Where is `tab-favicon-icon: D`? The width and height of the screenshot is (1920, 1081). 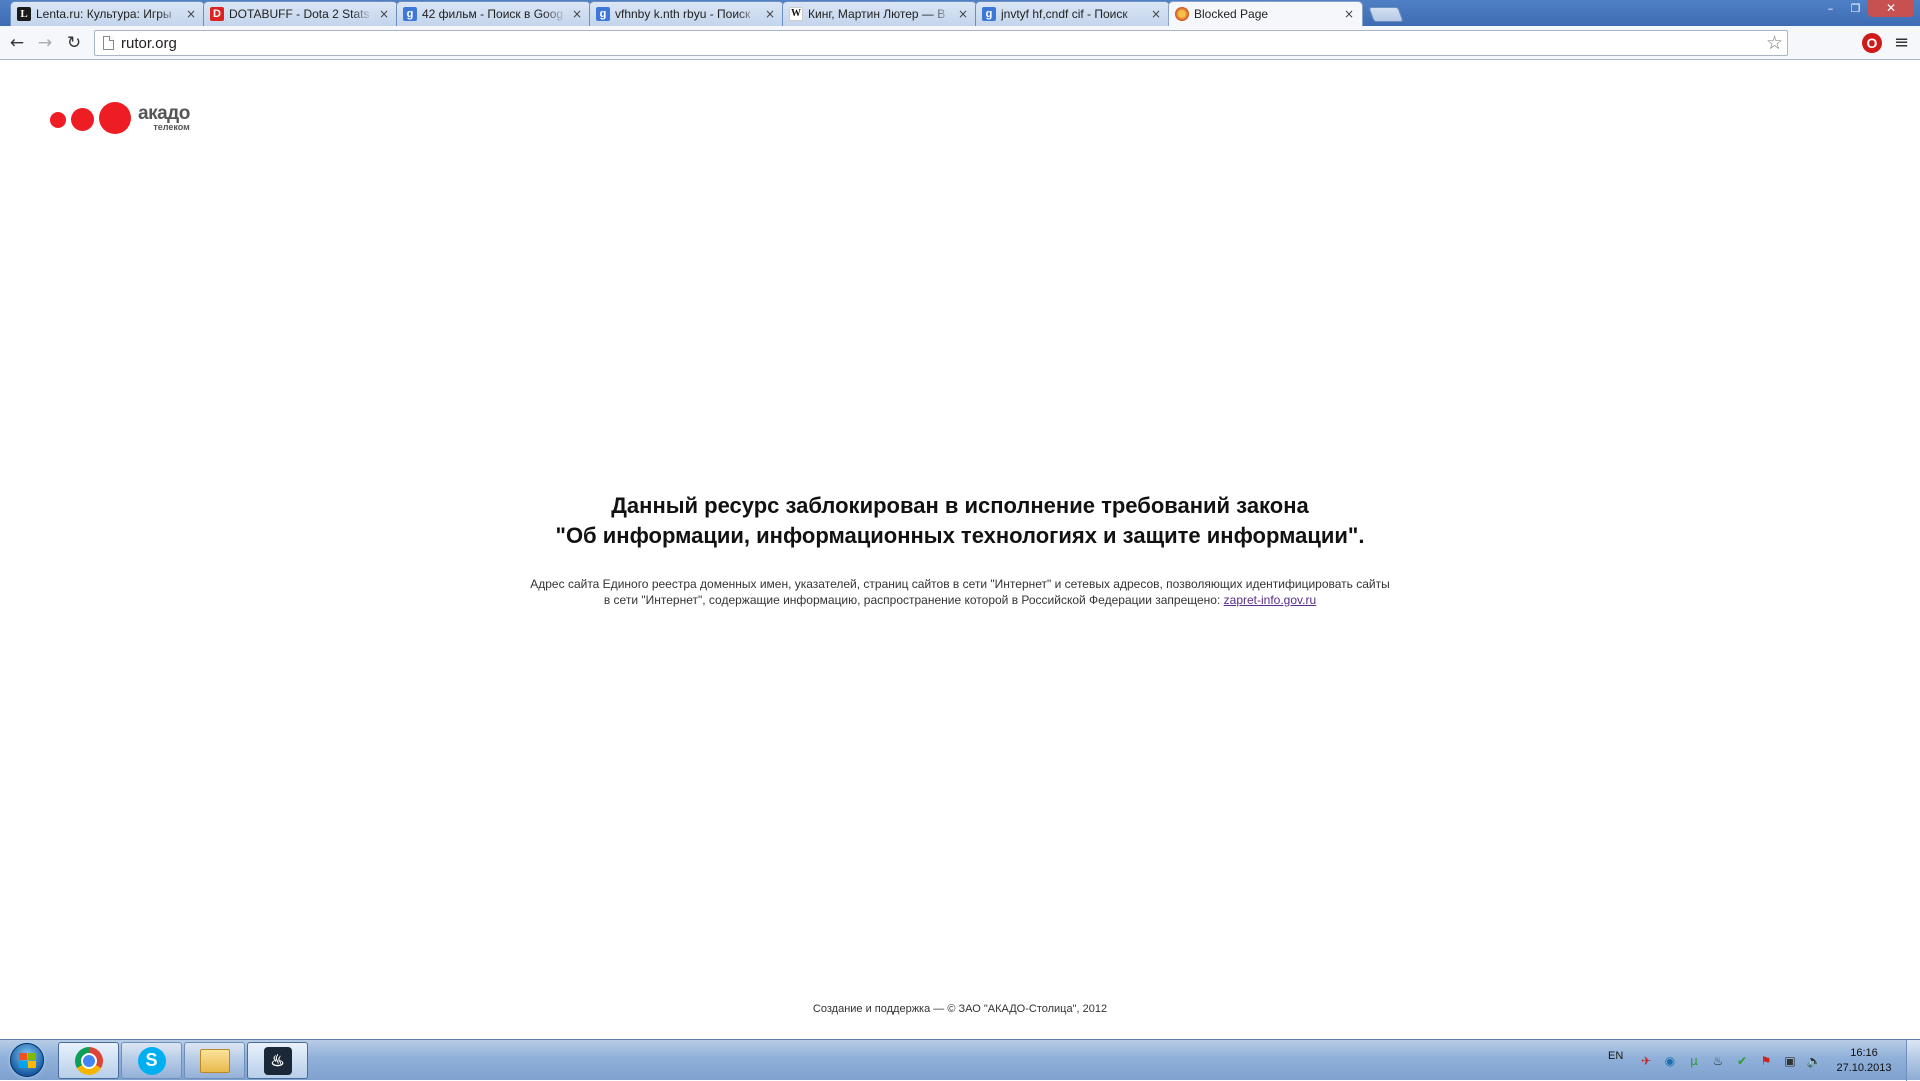 tab-favicon-icon: D is located at coordinates (217, 14).